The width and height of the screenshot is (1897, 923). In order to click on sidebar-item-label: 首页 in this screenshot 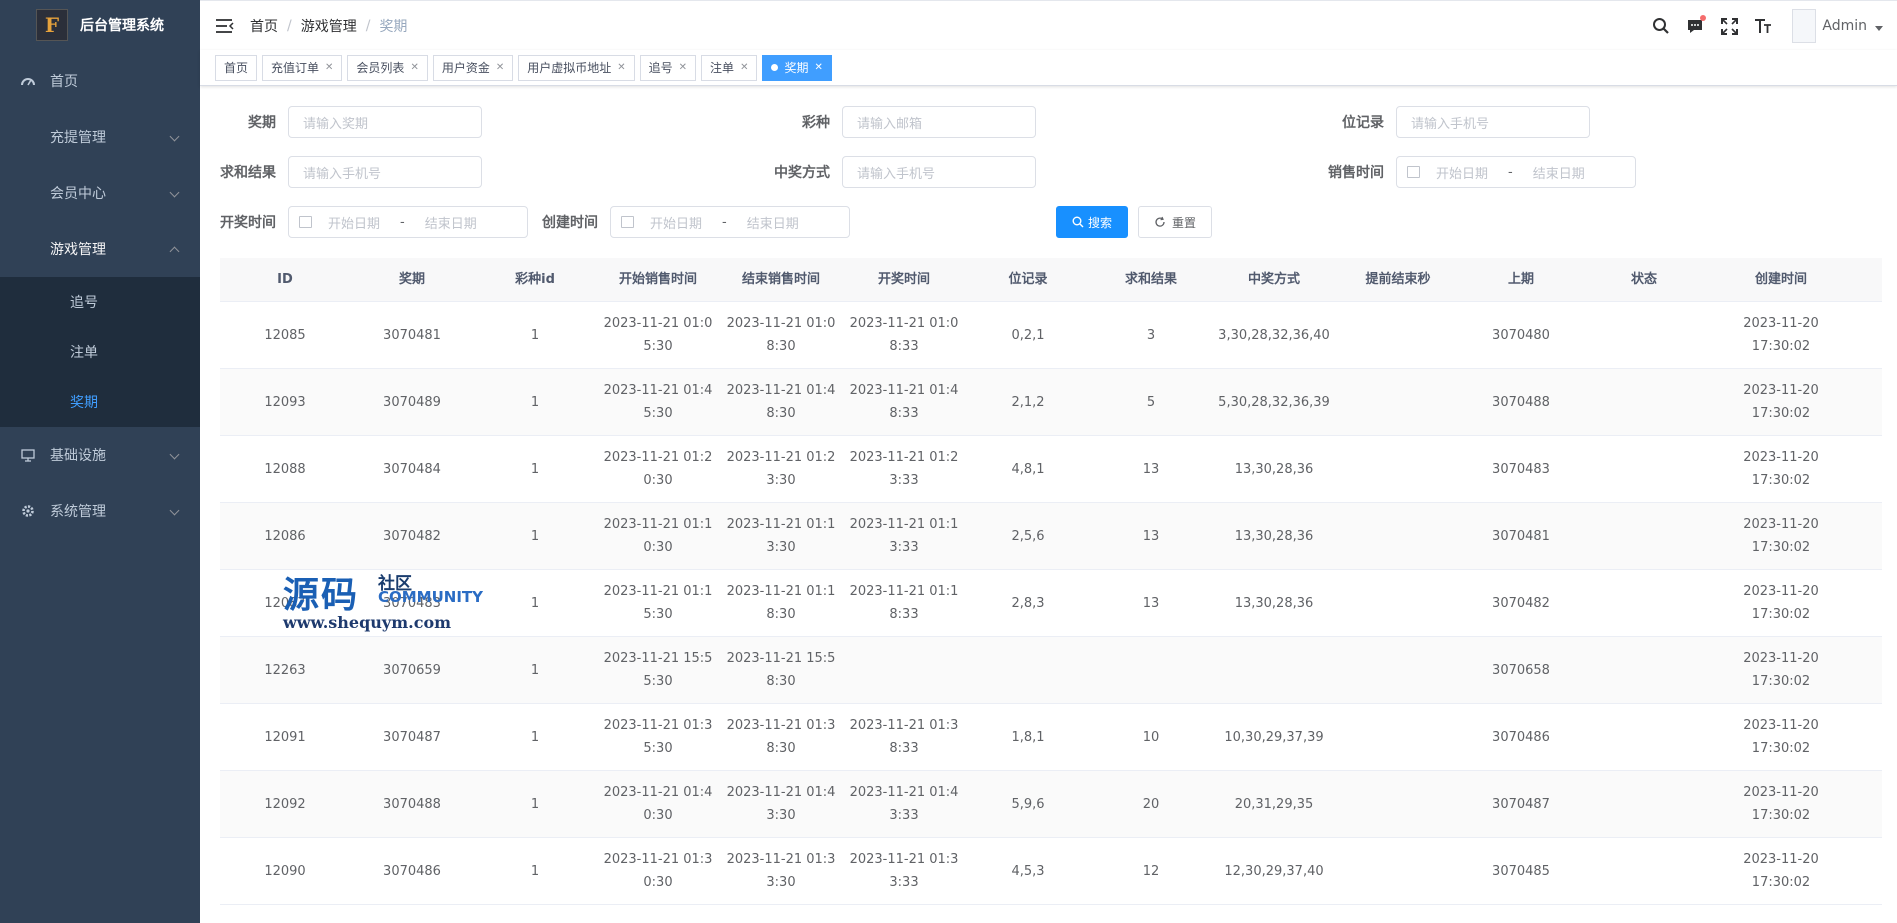, I will do `click(64, 82)`.